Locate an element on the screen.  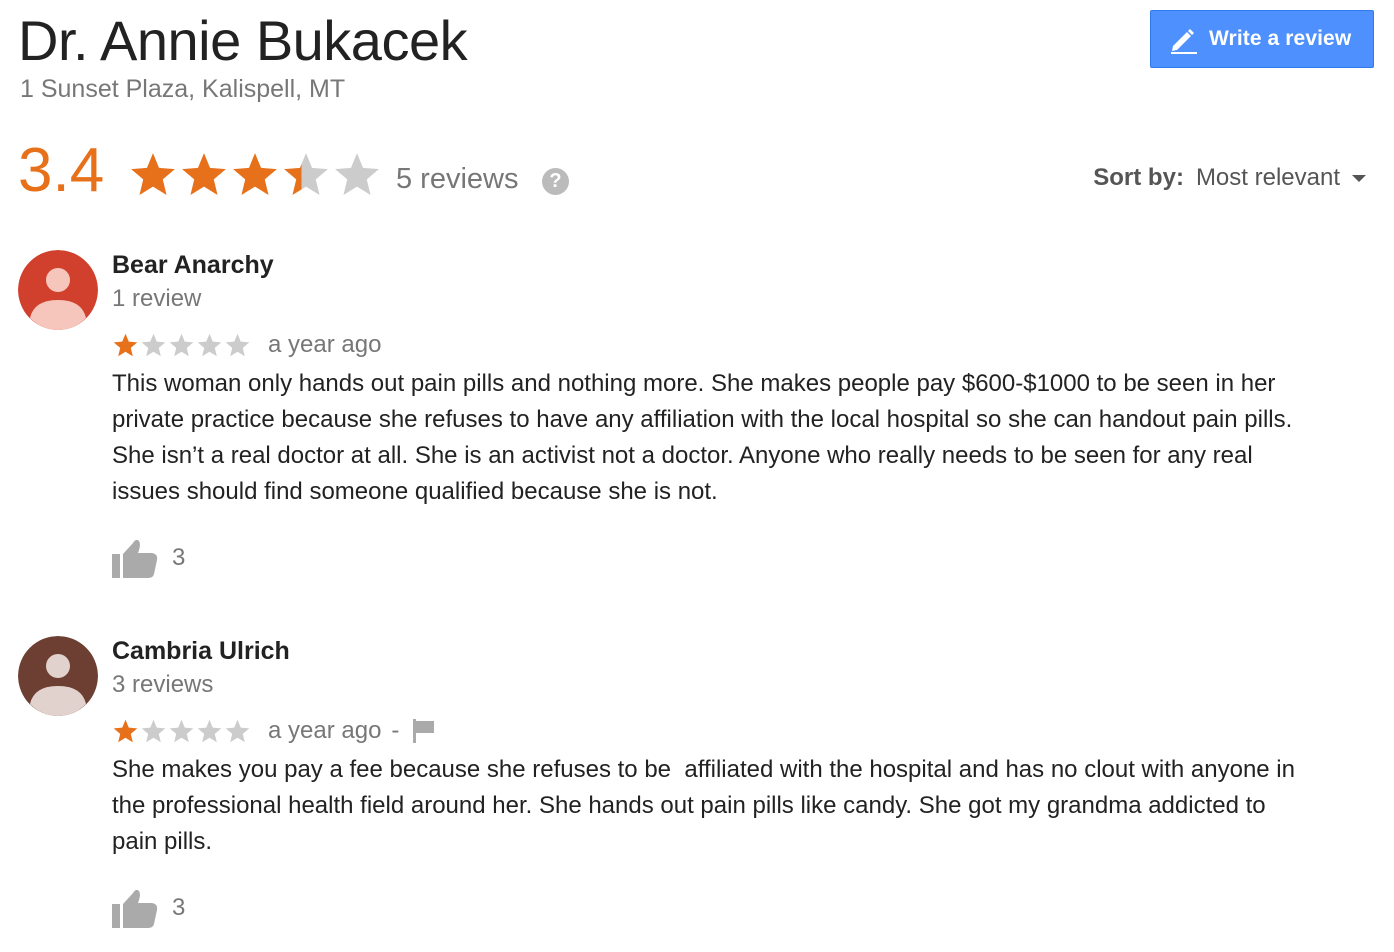
help-icon: ? is located at coordinates (555, 181).